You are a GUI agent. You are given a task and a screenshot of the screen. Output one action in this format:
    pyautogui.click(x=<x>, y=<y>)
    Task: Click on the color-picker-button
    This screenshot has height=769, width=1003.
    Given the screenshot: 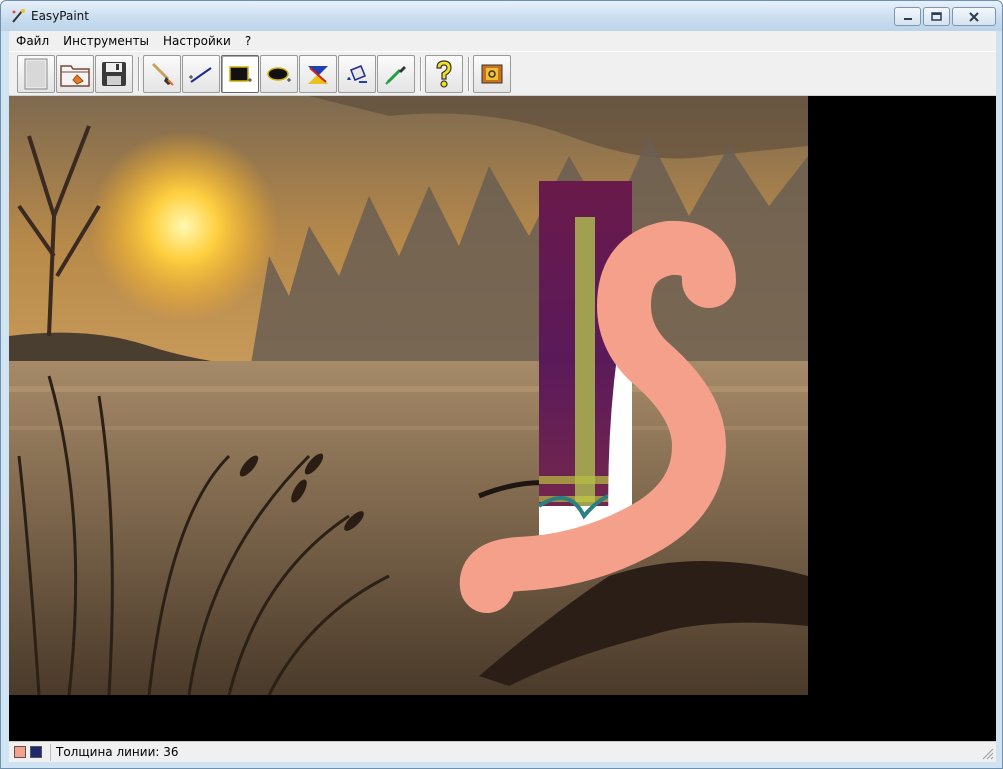 What is the action you would take?
    pyautogui.click(x=396, y=74)
    